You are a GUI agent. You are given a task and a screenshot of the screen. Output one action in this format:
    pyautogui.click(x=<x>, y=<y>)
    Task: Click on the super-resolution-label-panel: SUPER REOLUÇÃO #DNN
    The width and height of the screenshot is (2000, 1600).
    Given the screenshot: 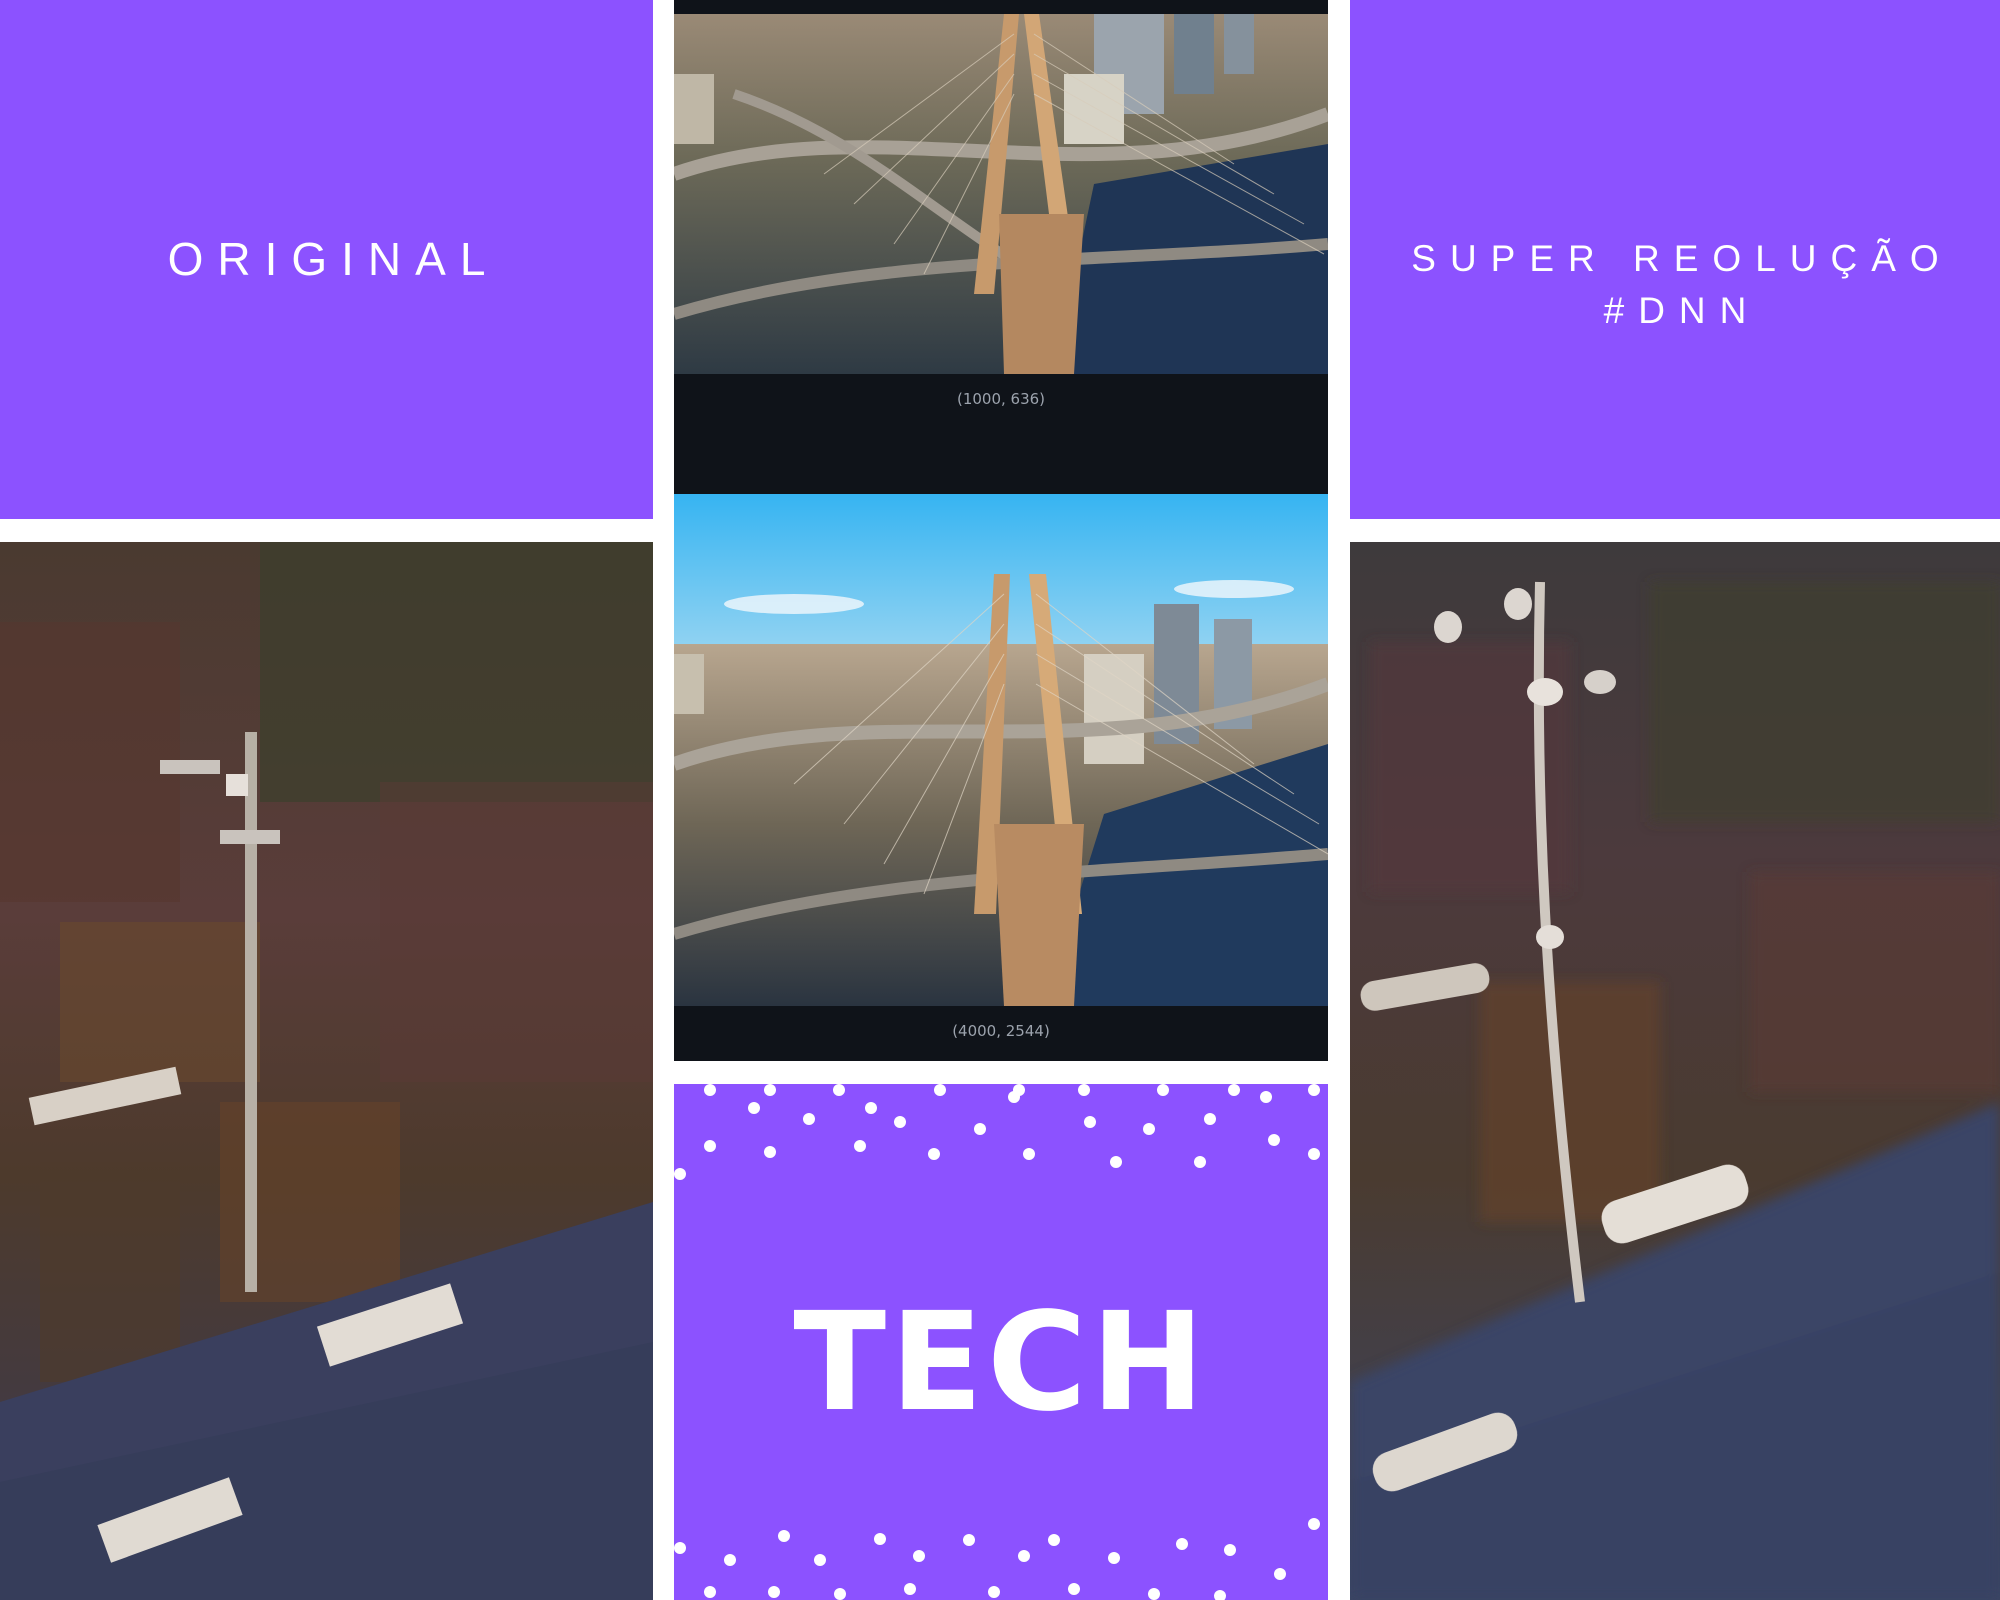 What is the action you would take?
    pyautogui.click(x=1675, y=259)
    